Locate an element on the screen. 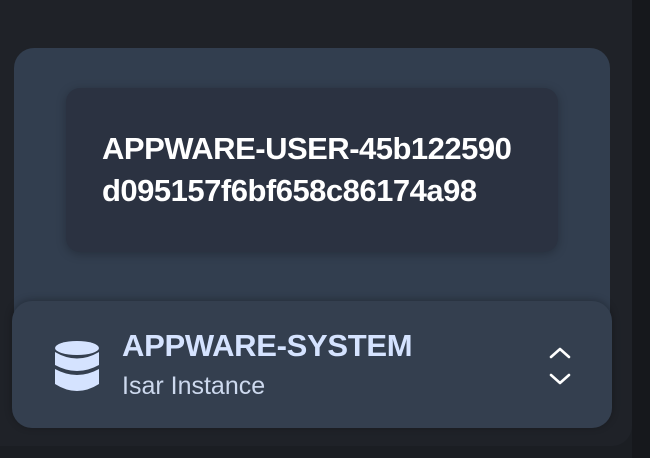 This screenshot has height=458, width=650. user-id-line-1: APPWARE-USER-45b122590 is located at coordinates (307, 148).